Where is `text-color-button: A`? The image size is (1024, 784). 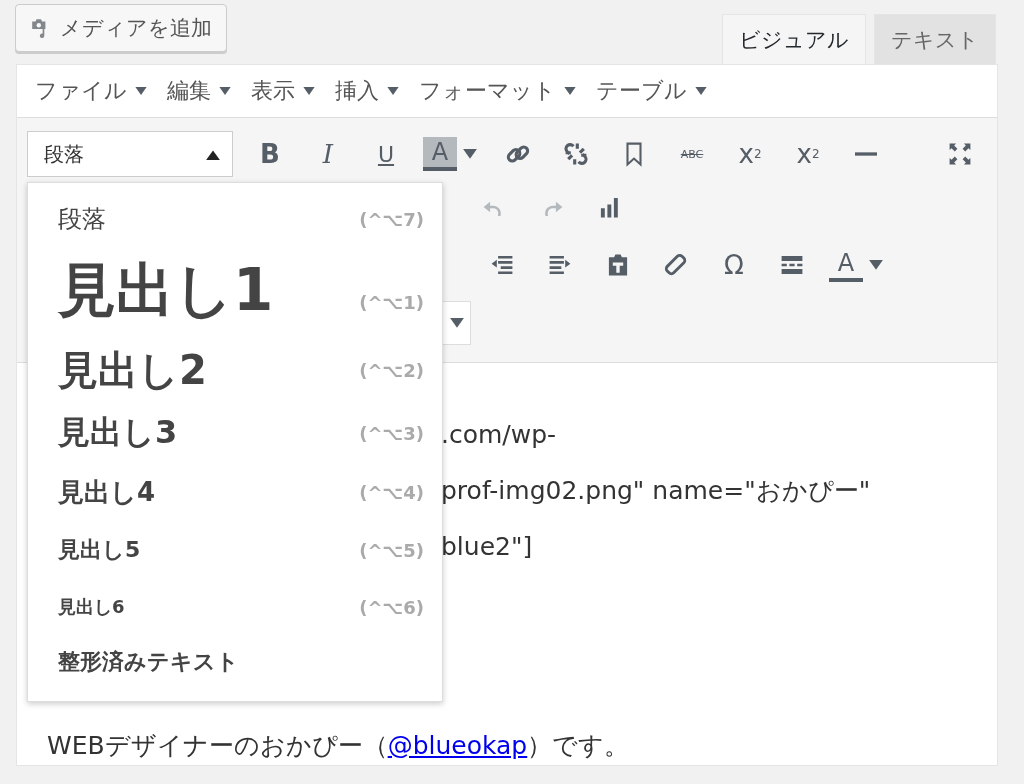
text-color-button: A is located at coordinates (846, 265).